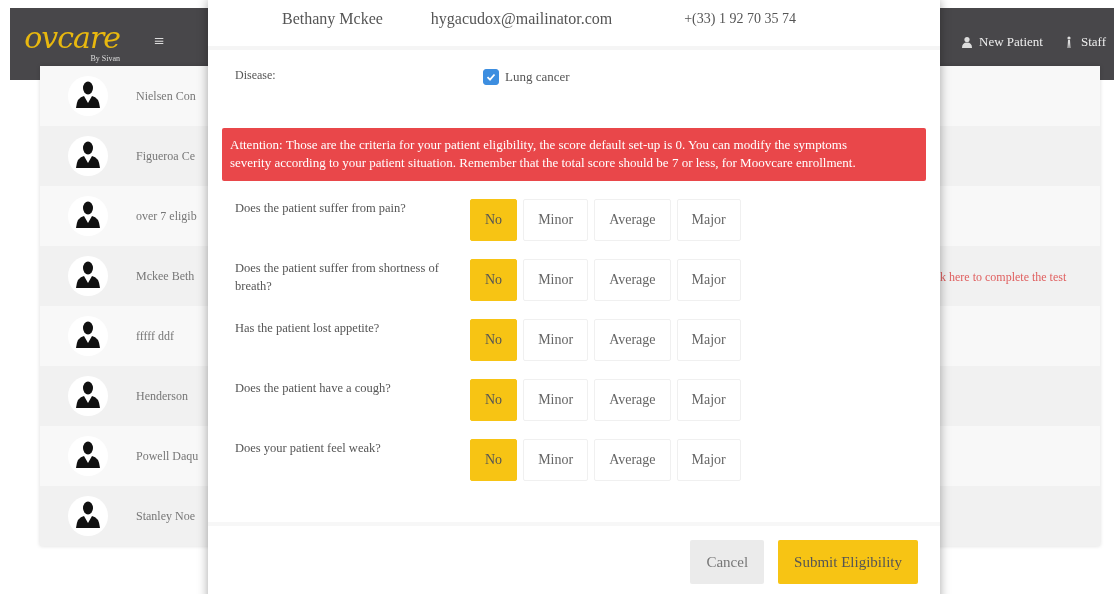 The height and width of the screenshot is (594, 1114). What do you see at coordinates (320, 208) in the screenshot?
I see `question-text: Does the patient suffer from pain?` at bounding box center [320, 208].